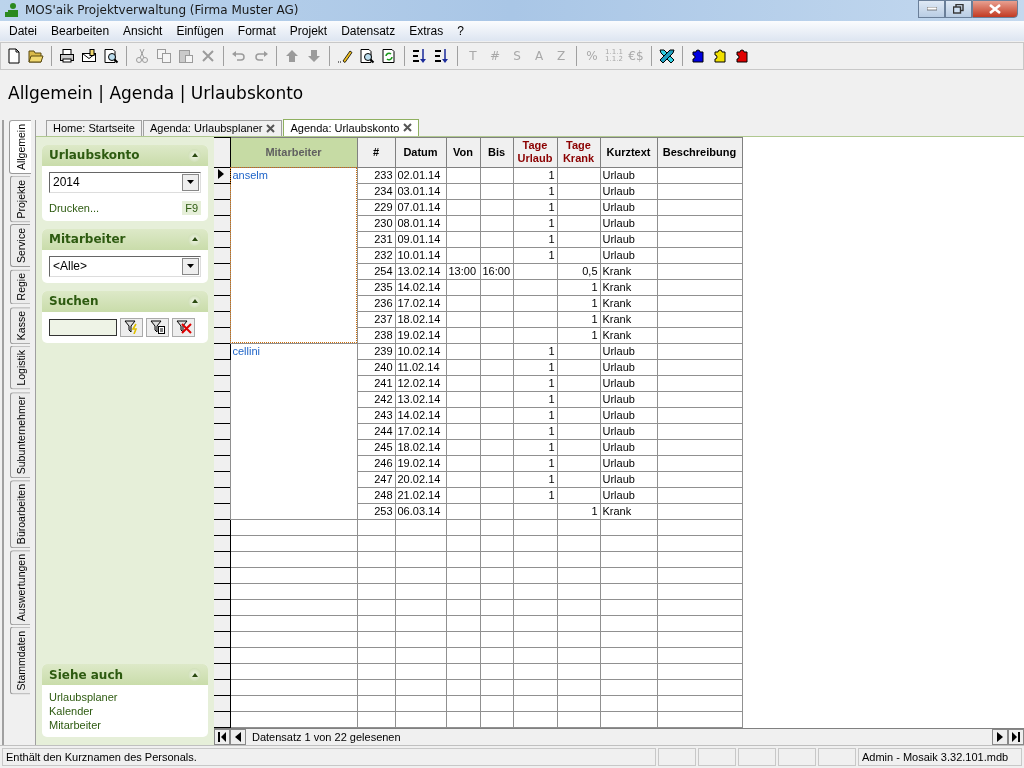 The width and height of the screenshot is (1024, 768). What do you see at coordinates (460, 30) in the screenshot?
I see `menu-item: ?` at bounding box center [460, 30].